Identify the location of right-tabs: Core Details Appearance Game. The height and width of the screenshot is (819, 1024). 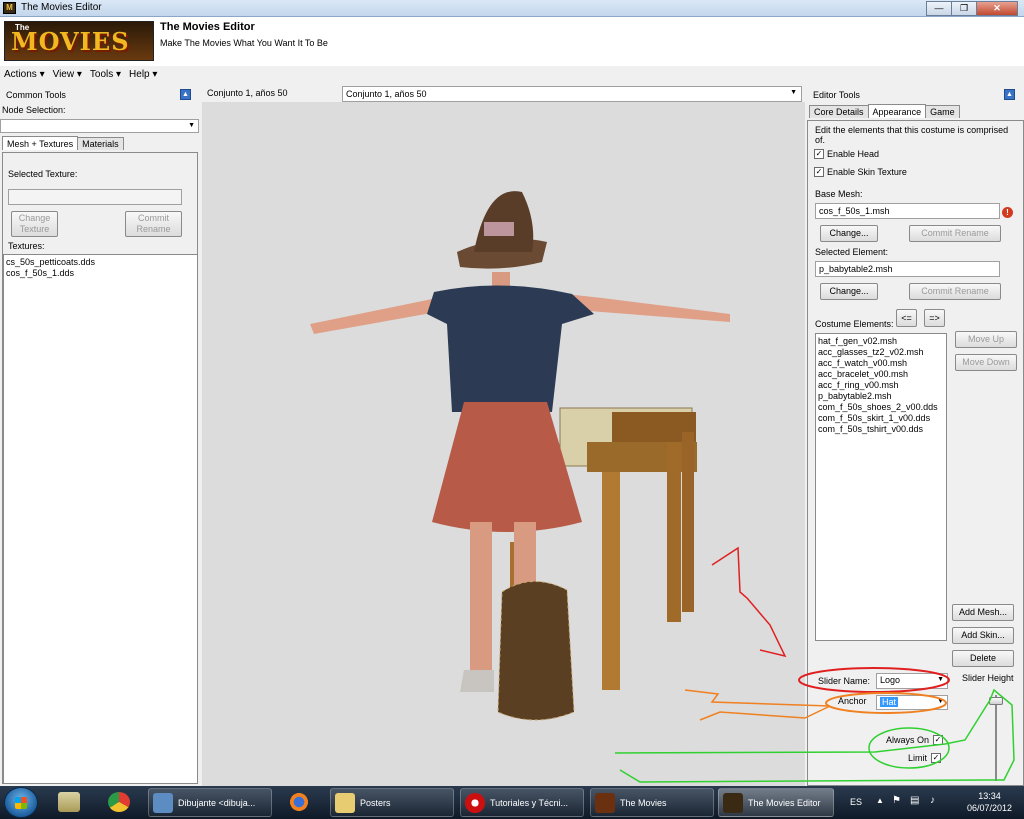
(884, 111).